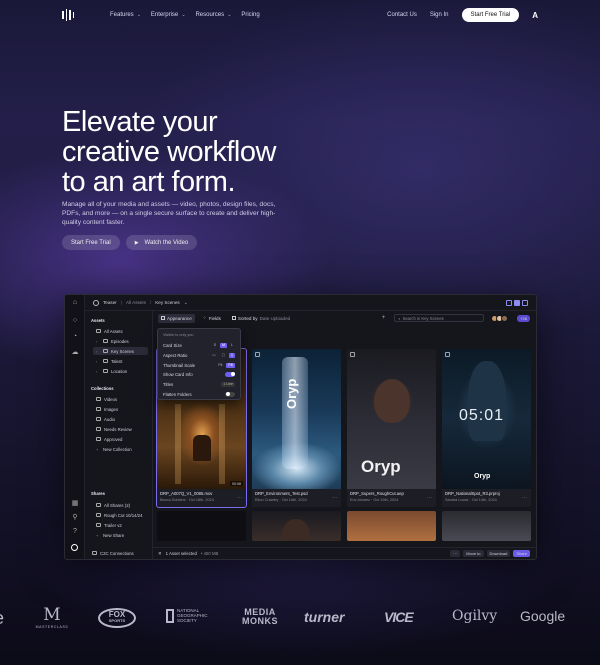  I want to click on review-icon, so click(98, 429).